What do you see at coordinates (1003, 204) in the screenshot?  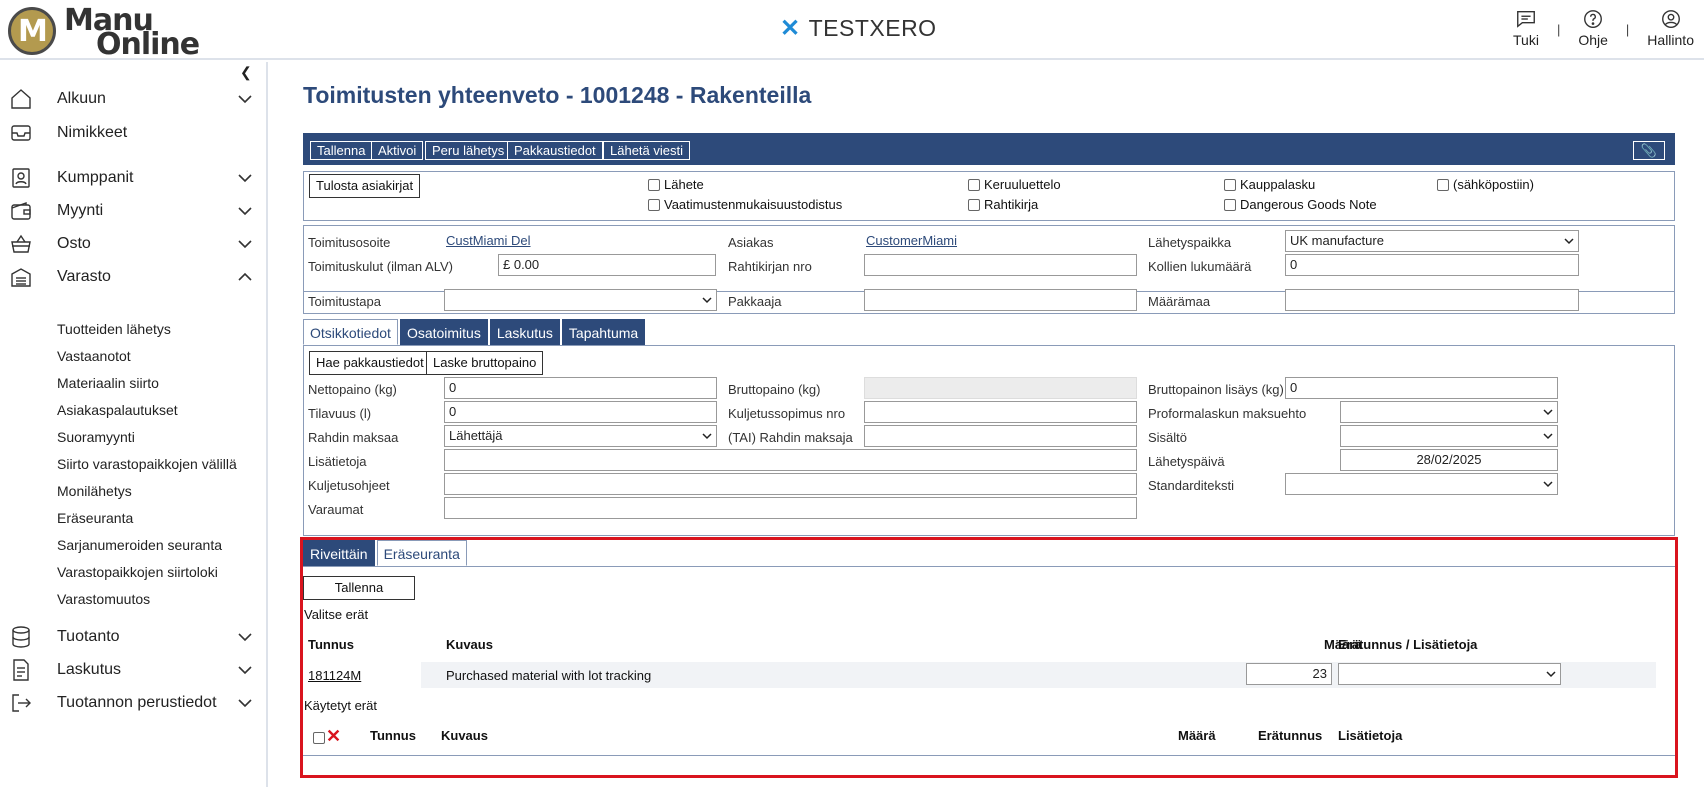 I see `check-rahtikirja: Rahtikirja` at bounding box center [1003, 204].